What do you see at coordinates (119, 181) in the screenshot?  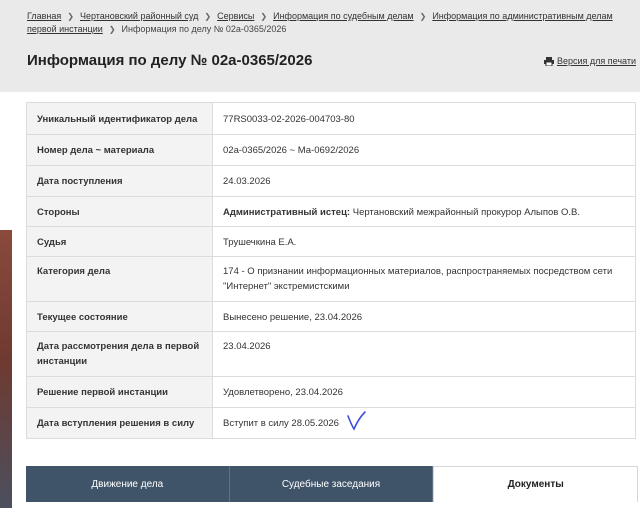 I see `row-label: Дата поступления` at bounding box center [119, 181].